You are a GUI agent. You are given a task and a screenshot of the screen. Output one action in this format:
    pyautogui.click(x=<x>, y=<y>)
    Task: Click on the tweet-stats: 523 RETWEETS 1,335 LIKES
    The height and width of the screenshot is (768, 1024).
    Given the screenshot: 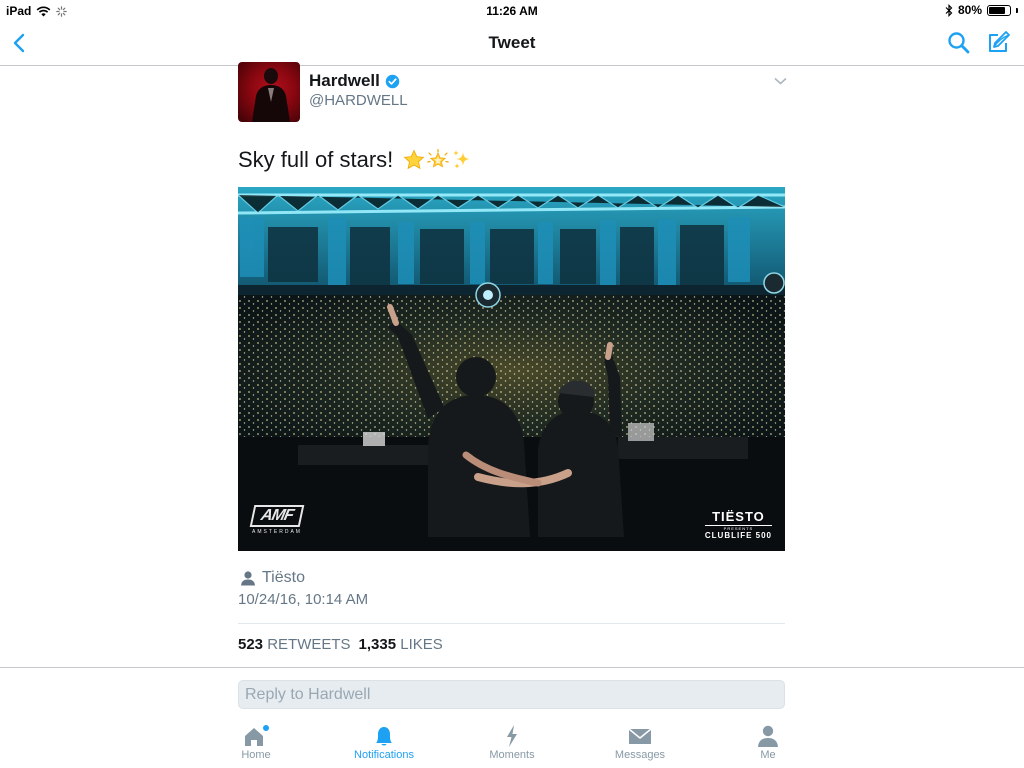 What is the action you would take?
    pyautogui.click(x=340, y=644)
    